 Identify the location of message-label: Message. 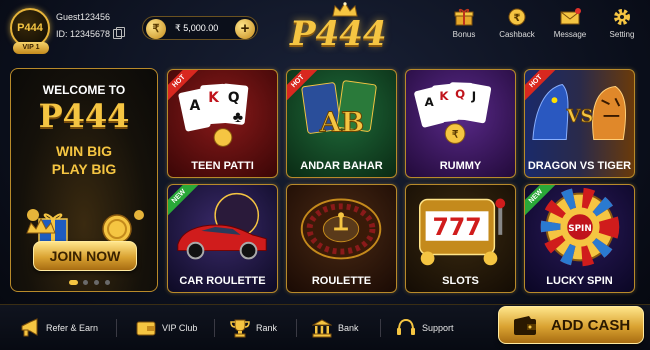
(570, 34).